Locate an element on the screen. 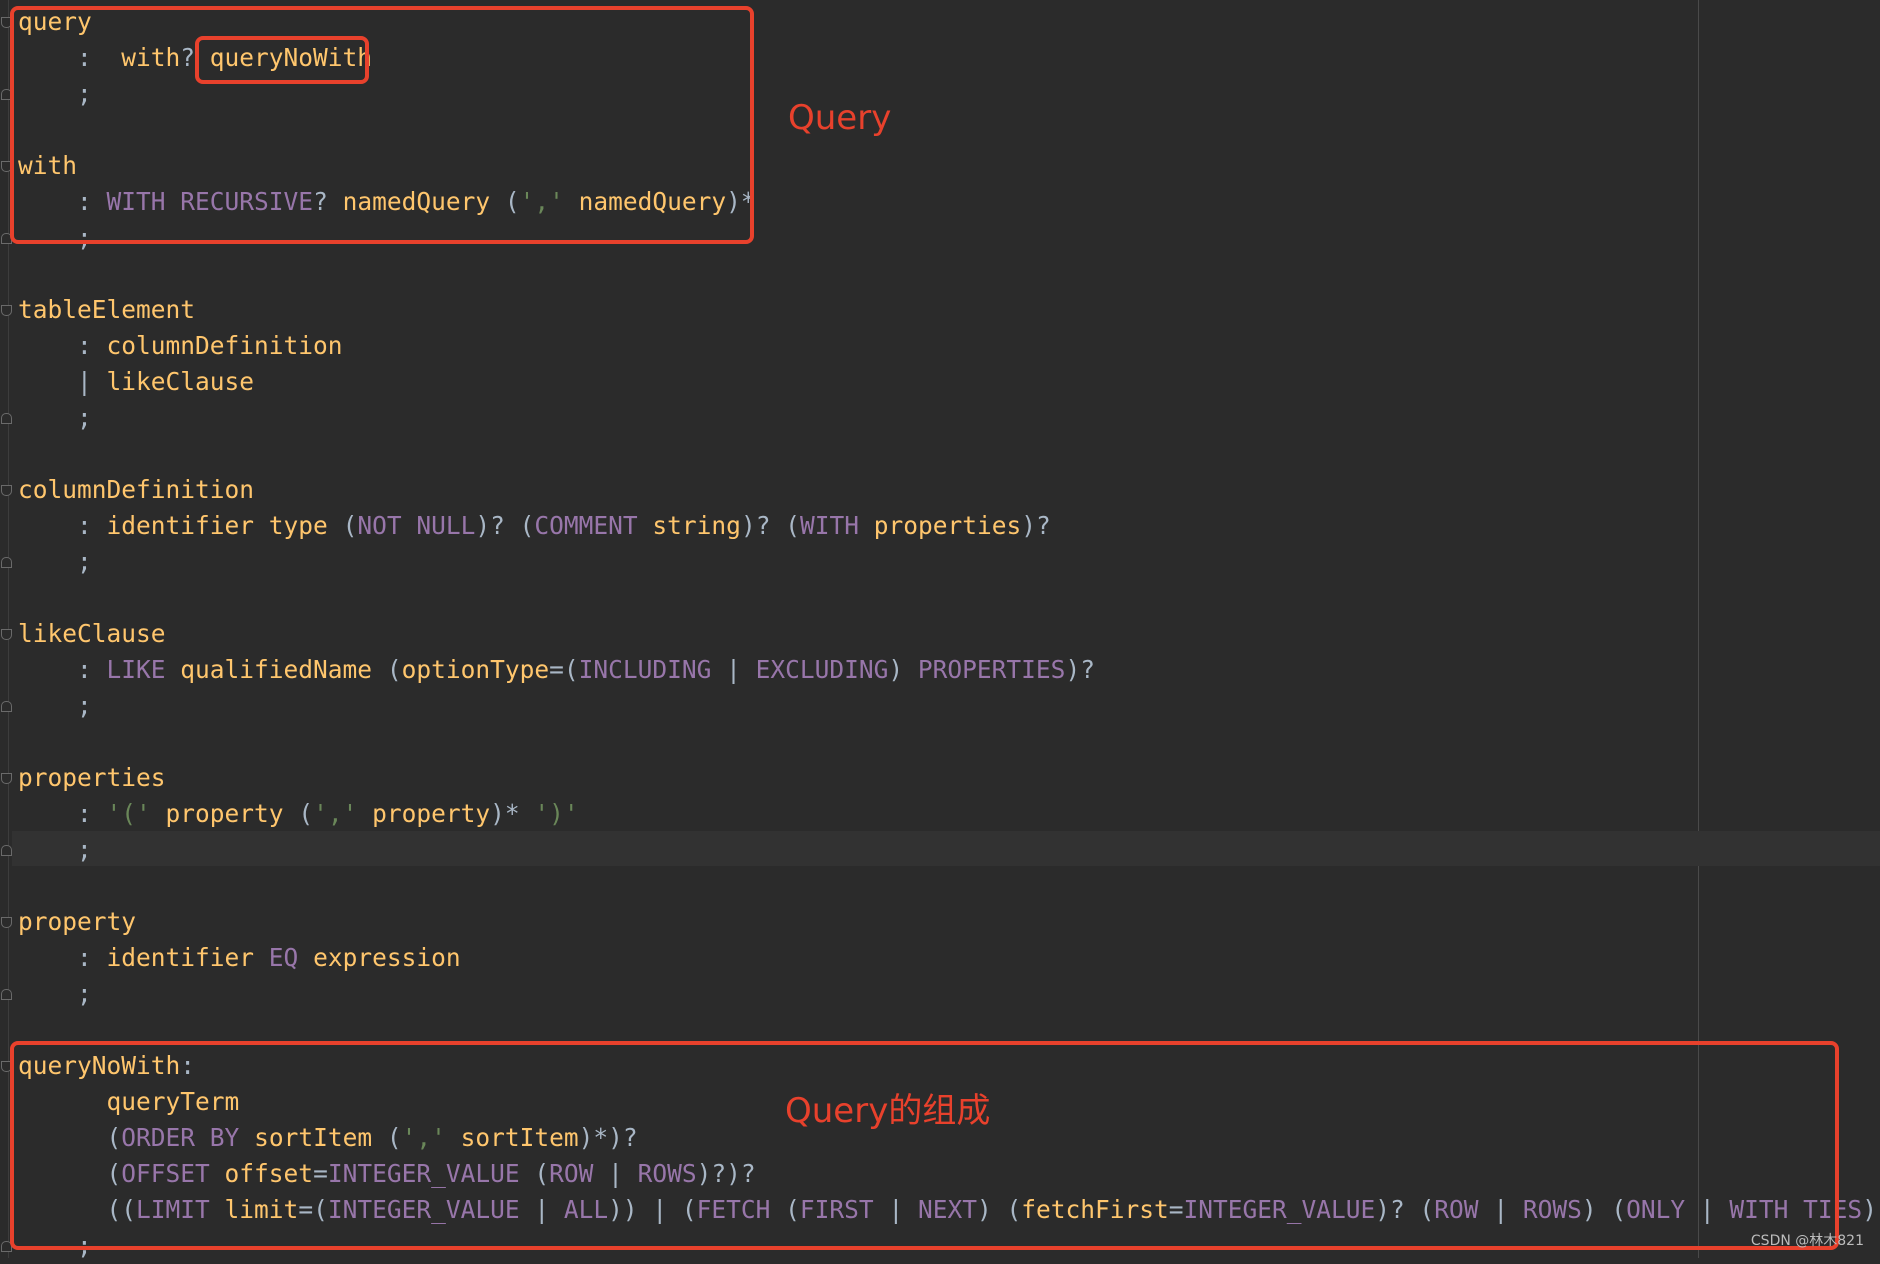 The height and width of the screenshot is (1264, 1880). current-line-highlight is located at coordinates (946, 848).